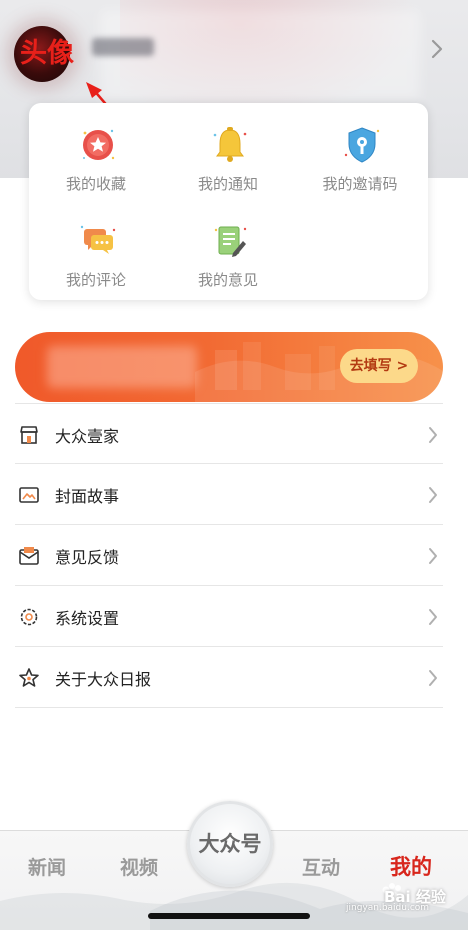 The height and width of the screenshot is (930, 468). Describe the element at coordinates (29, 495) in the screenshot. I see `picture-icon` at that location.